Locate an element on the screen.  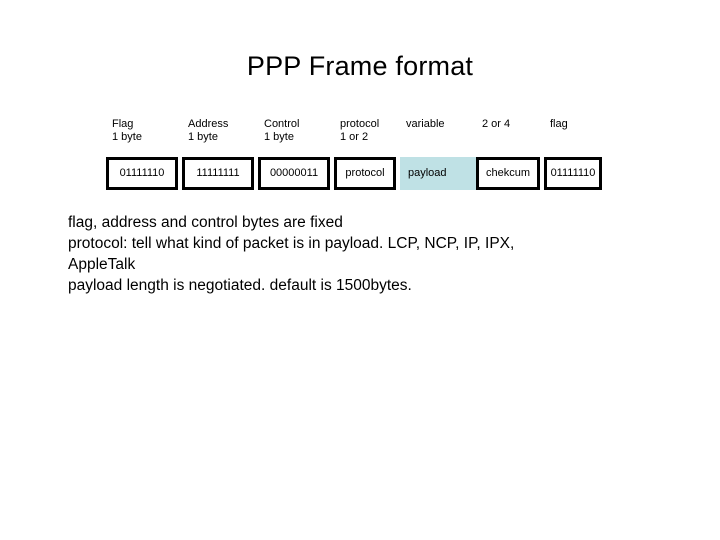
frame-field-header-1: Address 1 byte is located at coordinates (208, 131).